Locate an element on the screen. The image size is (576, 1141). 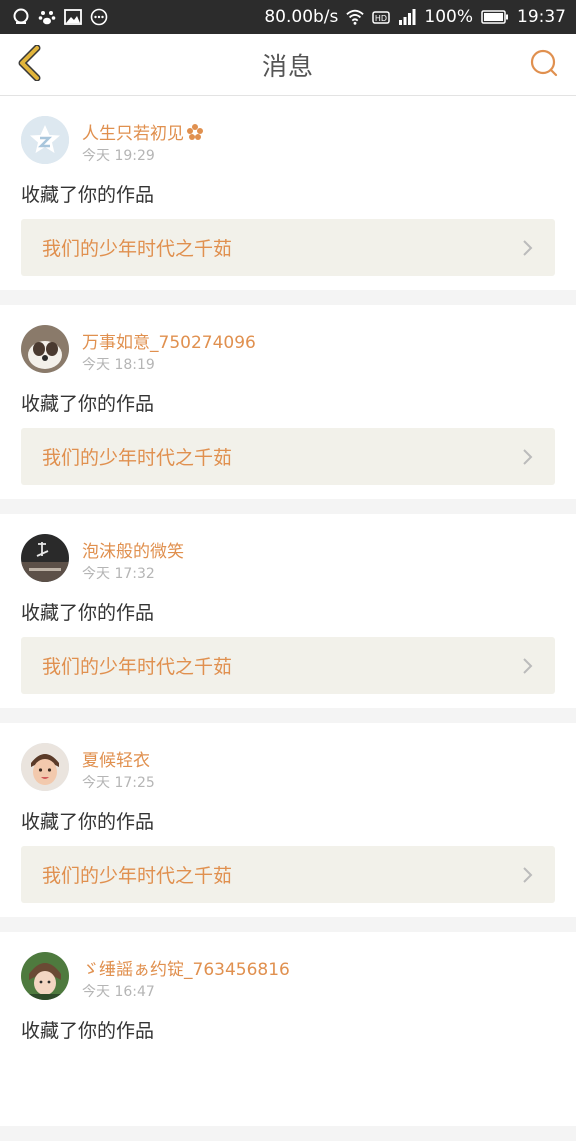
network-speed: 80.00b/s is located at coordinates (301, 17).